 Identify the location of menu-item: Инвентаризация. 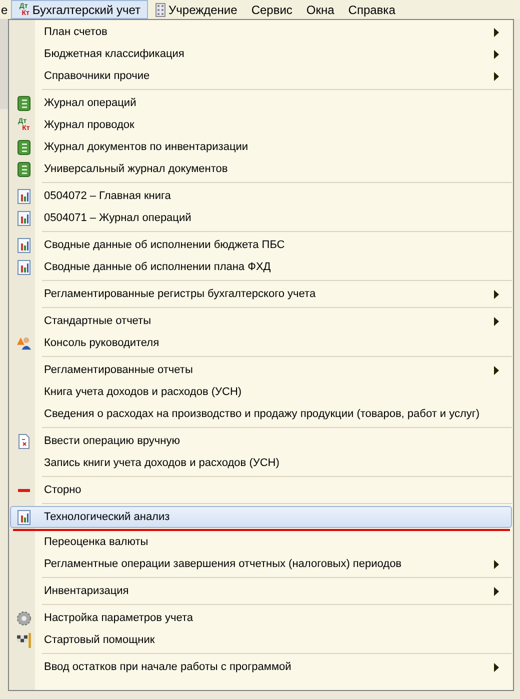
(261, 591).